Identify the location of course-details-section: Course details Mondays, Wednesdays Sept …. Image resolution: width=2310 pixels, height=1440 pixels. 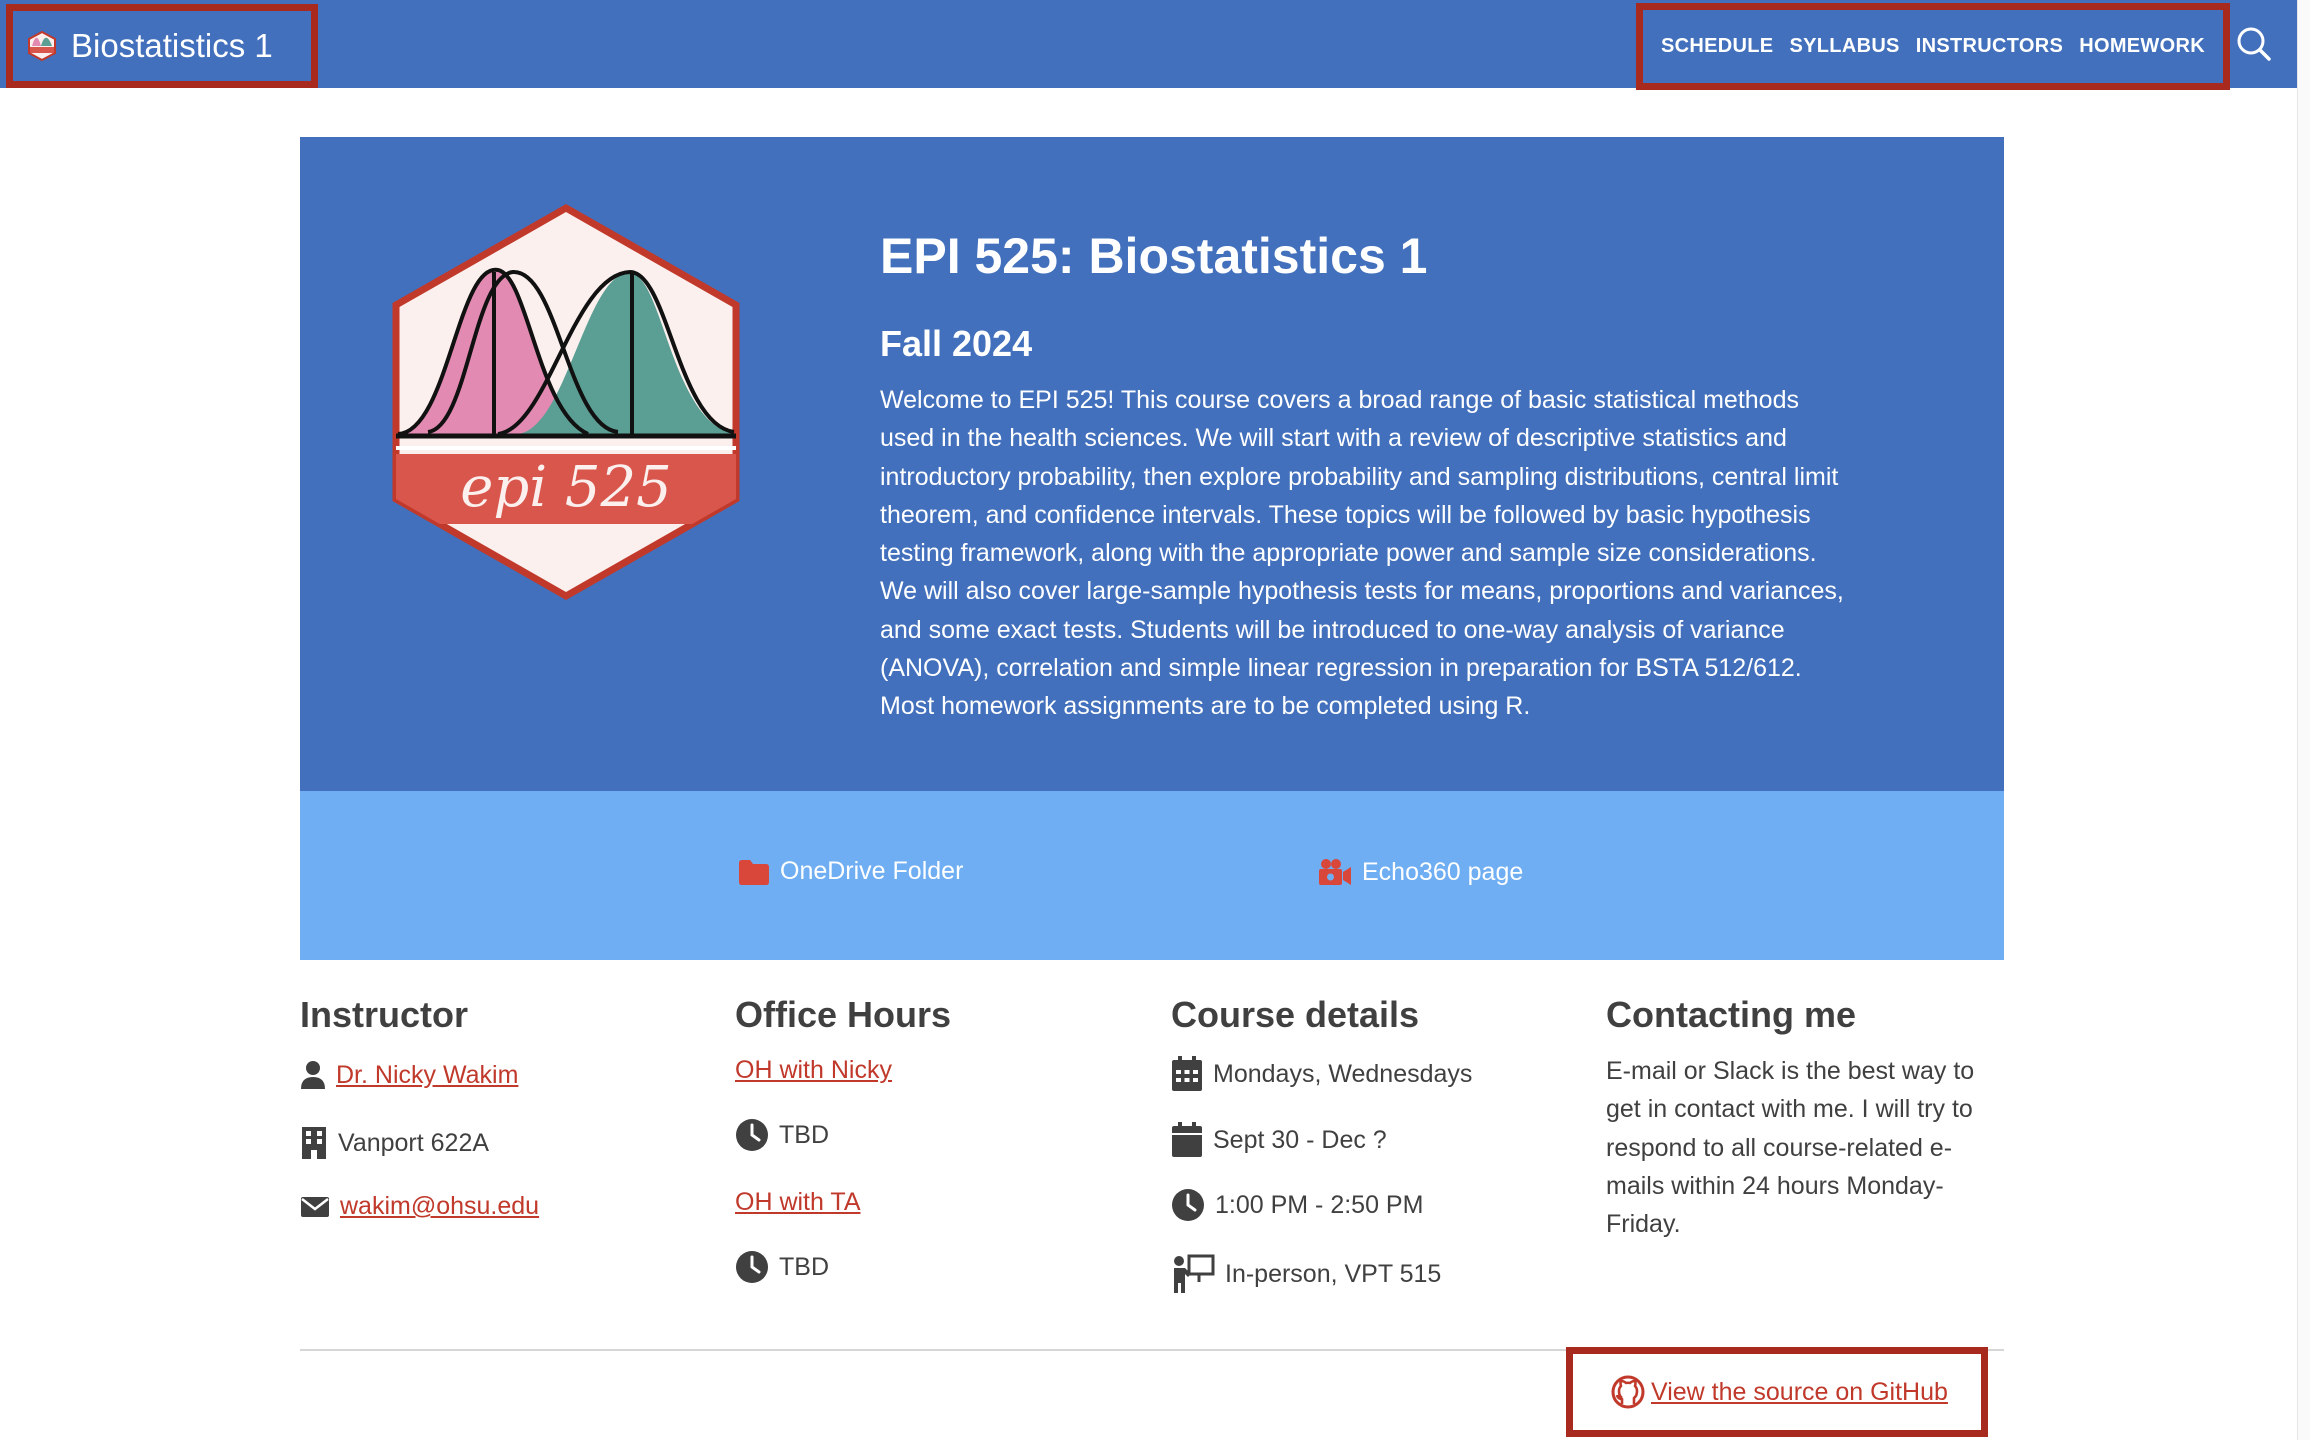
(1381, 1143).